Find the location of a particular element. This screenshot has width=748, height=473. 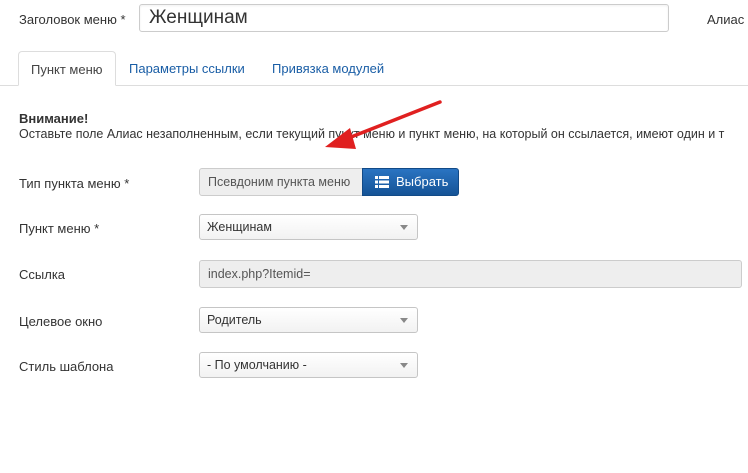

alias-label: Алиас is located at coordinates (726, 19).